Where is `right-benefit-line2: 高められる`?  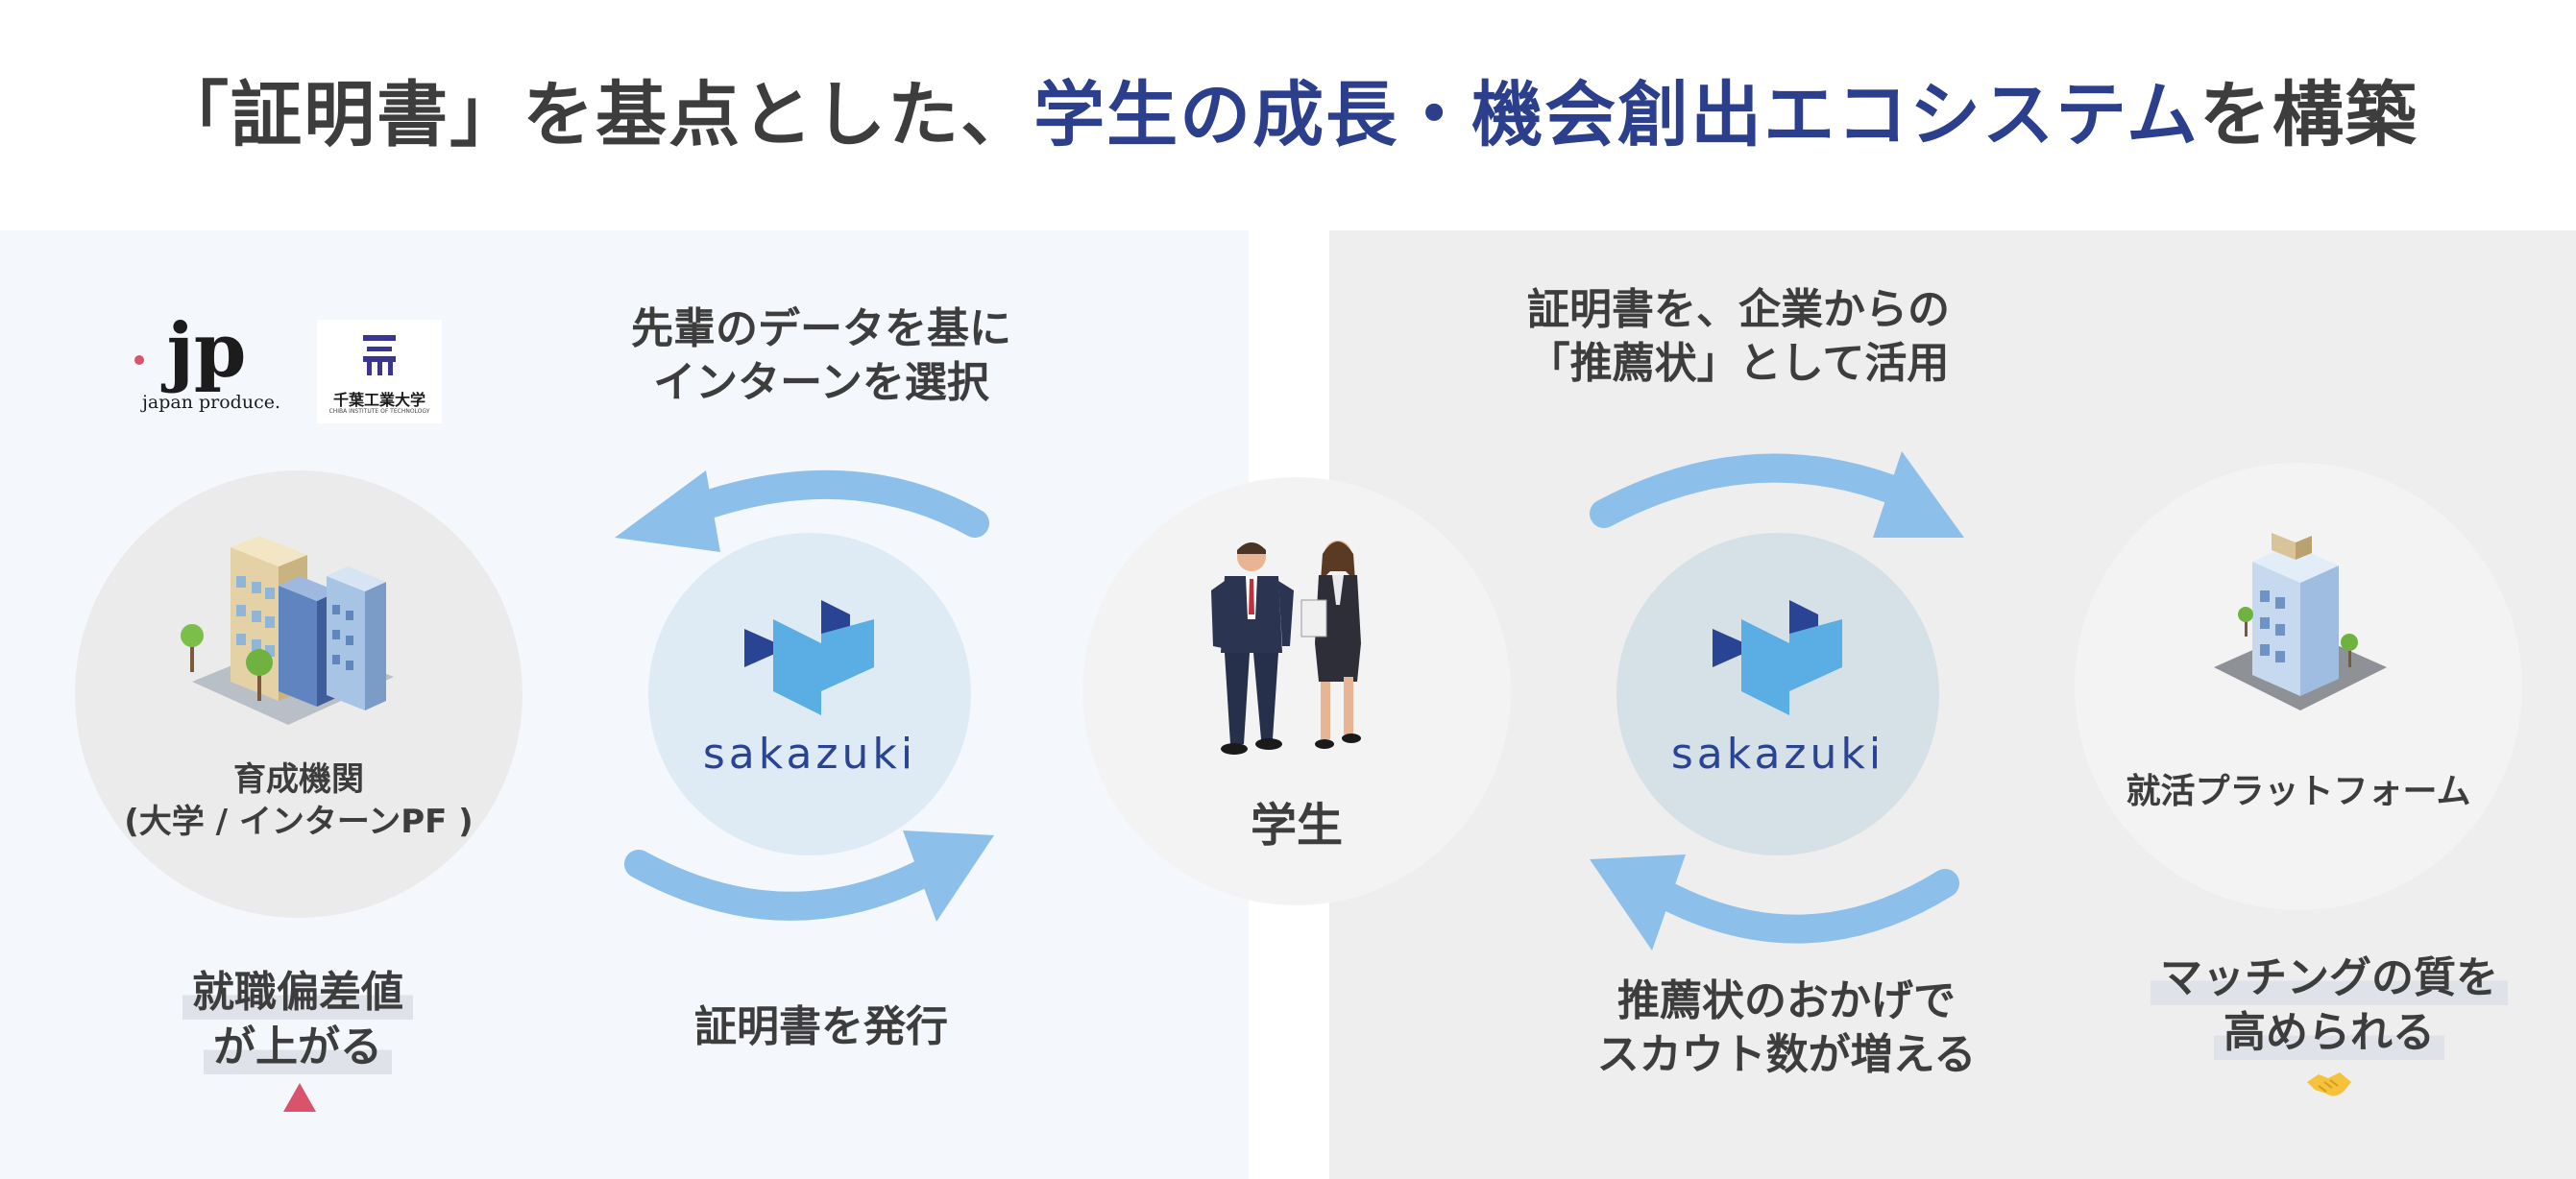 right-benefit-line2: 高められる is located at coordinates (2329, 1033).